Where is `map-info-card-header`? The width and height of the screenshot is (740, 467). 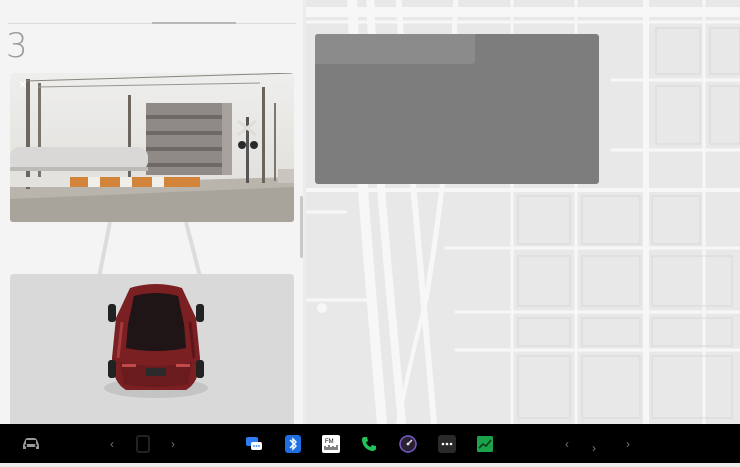
map-info-card-header is located at coordinates (395, 49).